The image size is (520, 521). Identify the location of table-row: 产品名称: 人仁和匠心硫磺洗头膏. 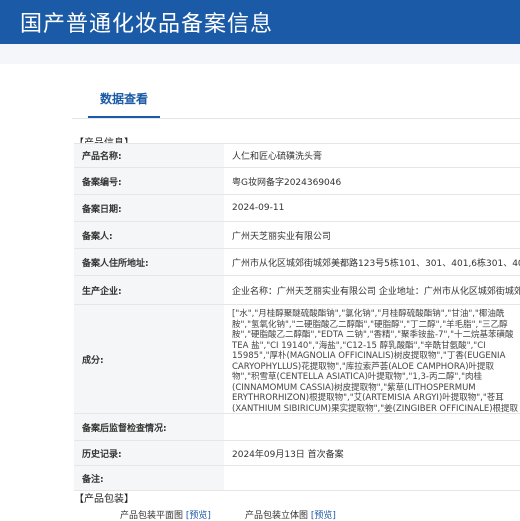
(297, 156).